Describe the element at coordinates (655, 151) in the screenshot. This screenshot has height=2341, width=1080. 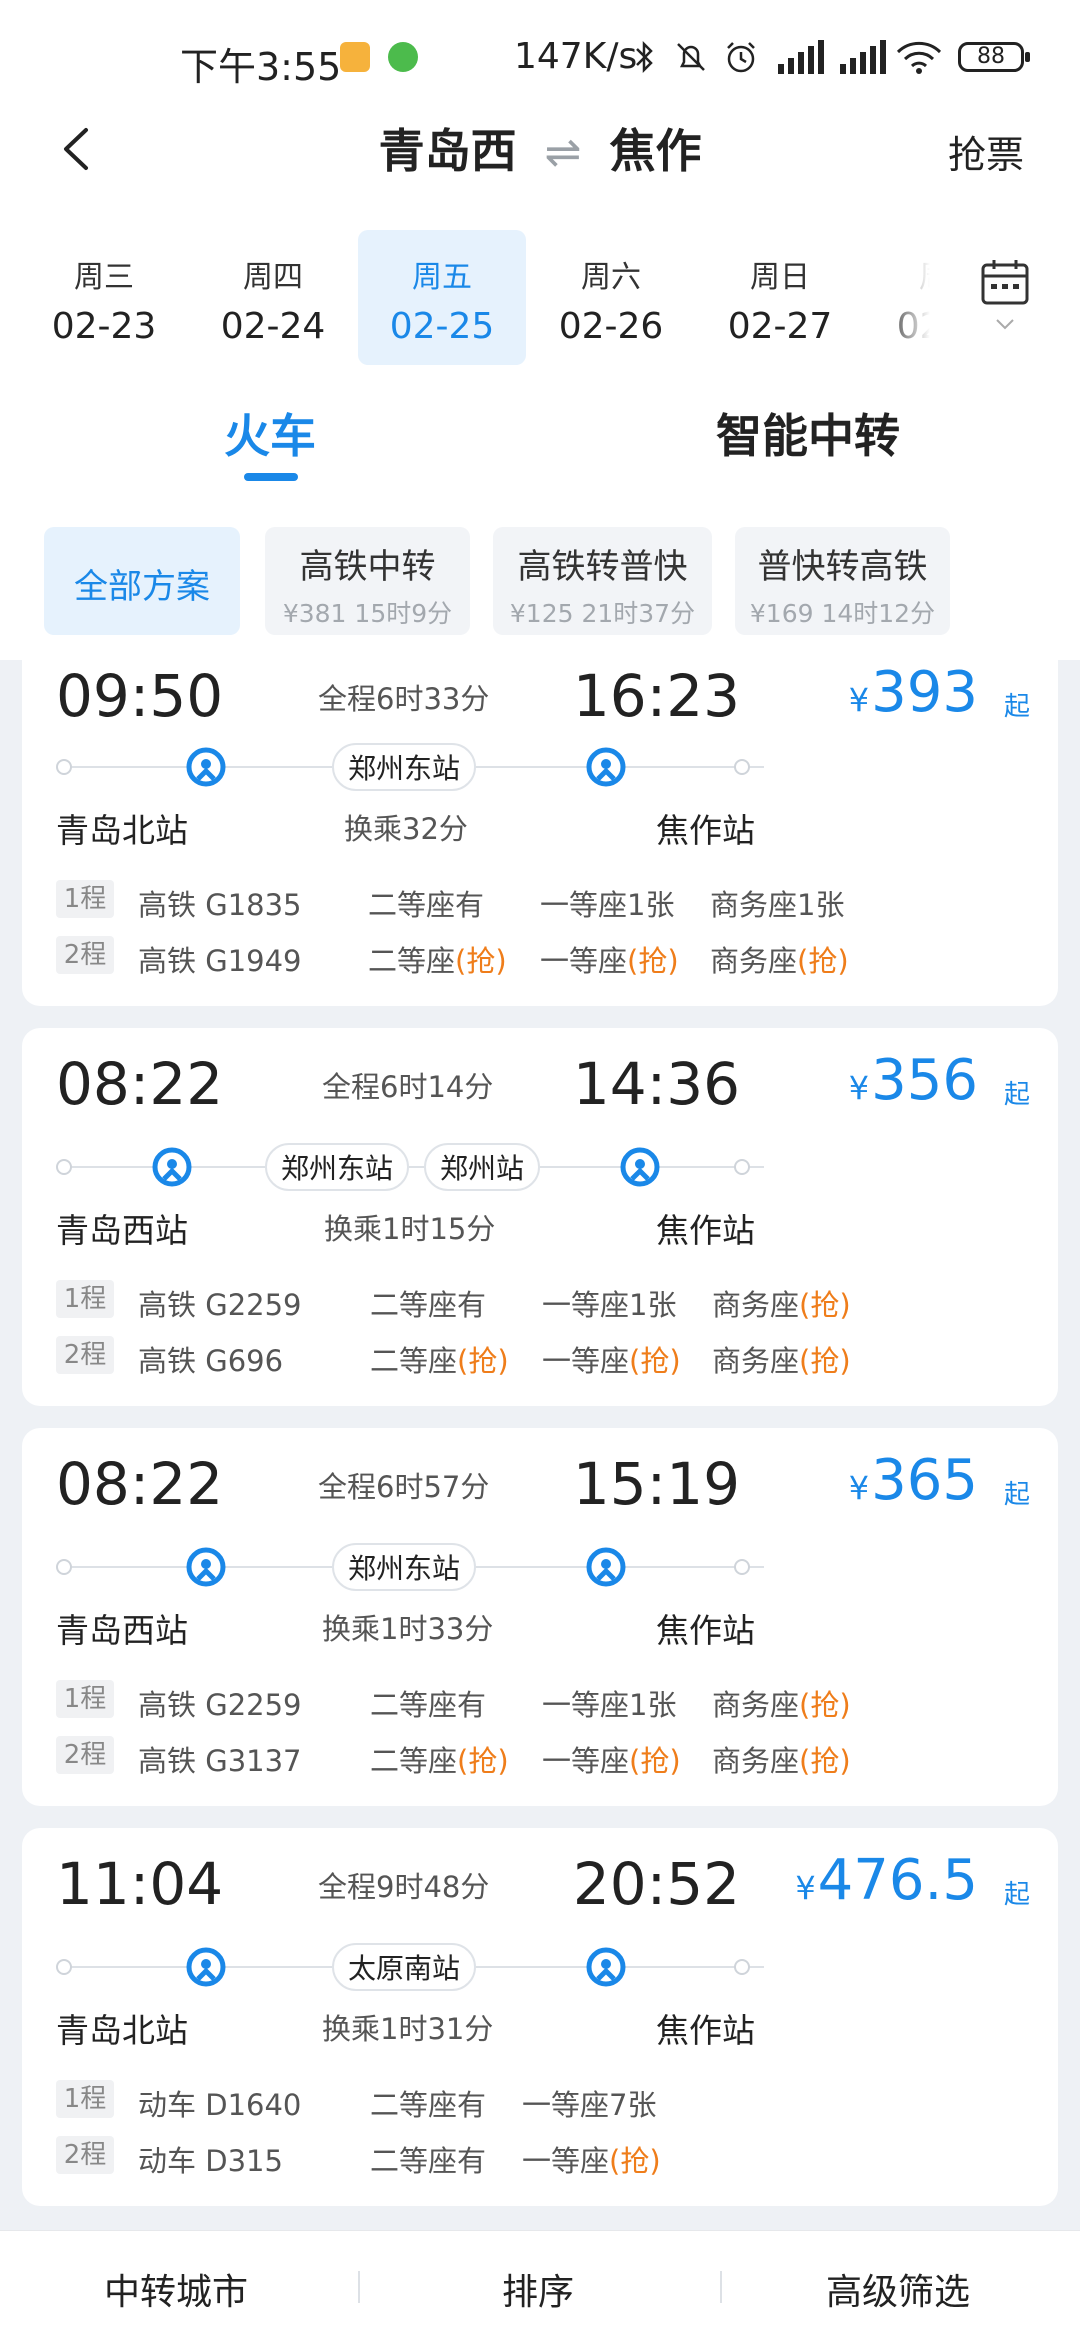
I see `to-station: 焦作` at that location.